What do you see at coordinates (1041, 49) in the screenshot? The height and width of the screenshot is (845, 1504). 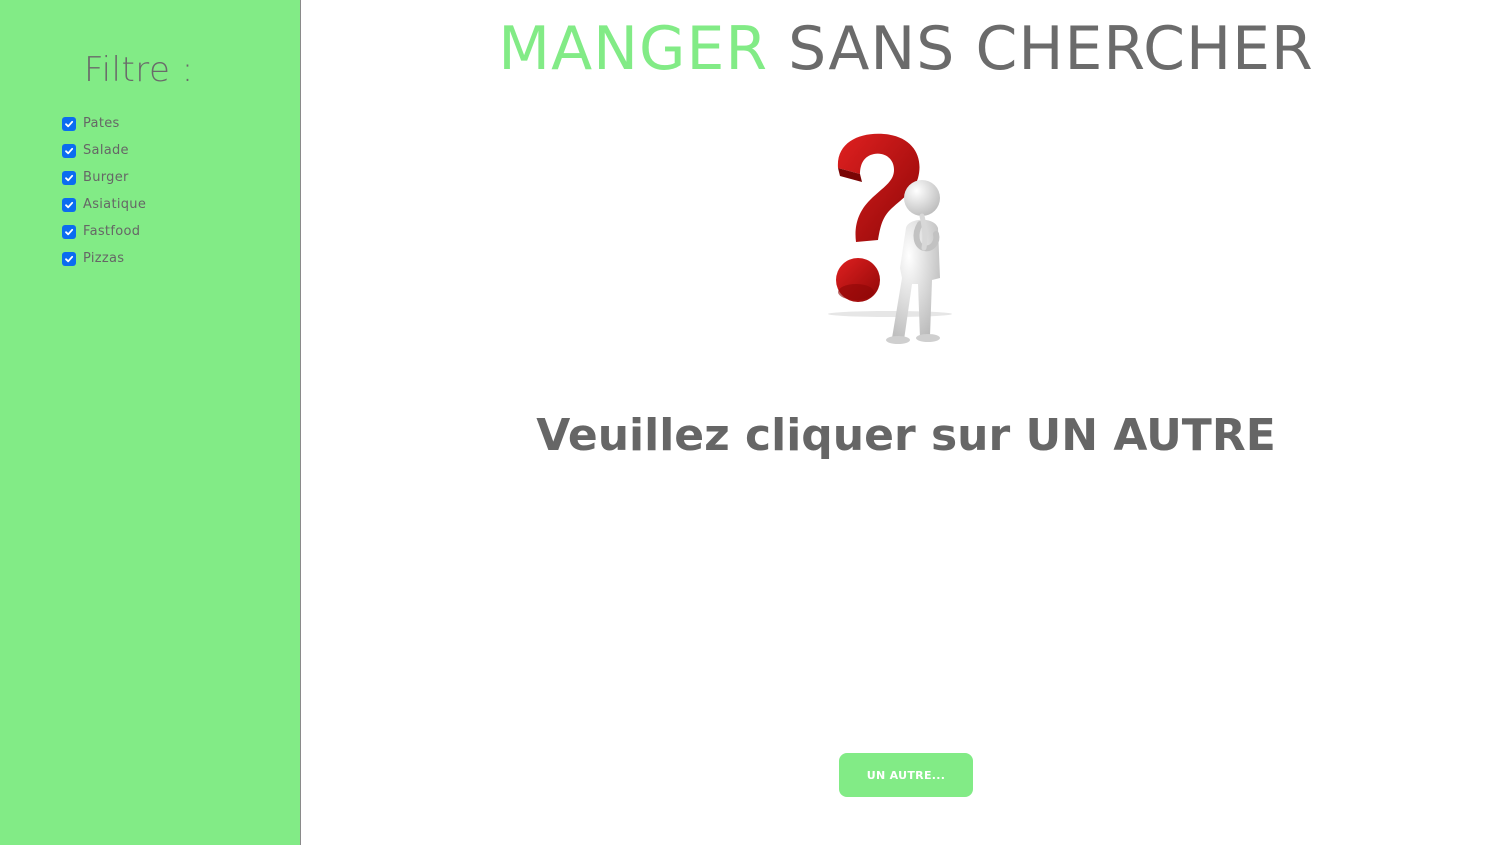 I see `site-title-rest: SANS CHERCHER` at bounding box center [1041, 49].